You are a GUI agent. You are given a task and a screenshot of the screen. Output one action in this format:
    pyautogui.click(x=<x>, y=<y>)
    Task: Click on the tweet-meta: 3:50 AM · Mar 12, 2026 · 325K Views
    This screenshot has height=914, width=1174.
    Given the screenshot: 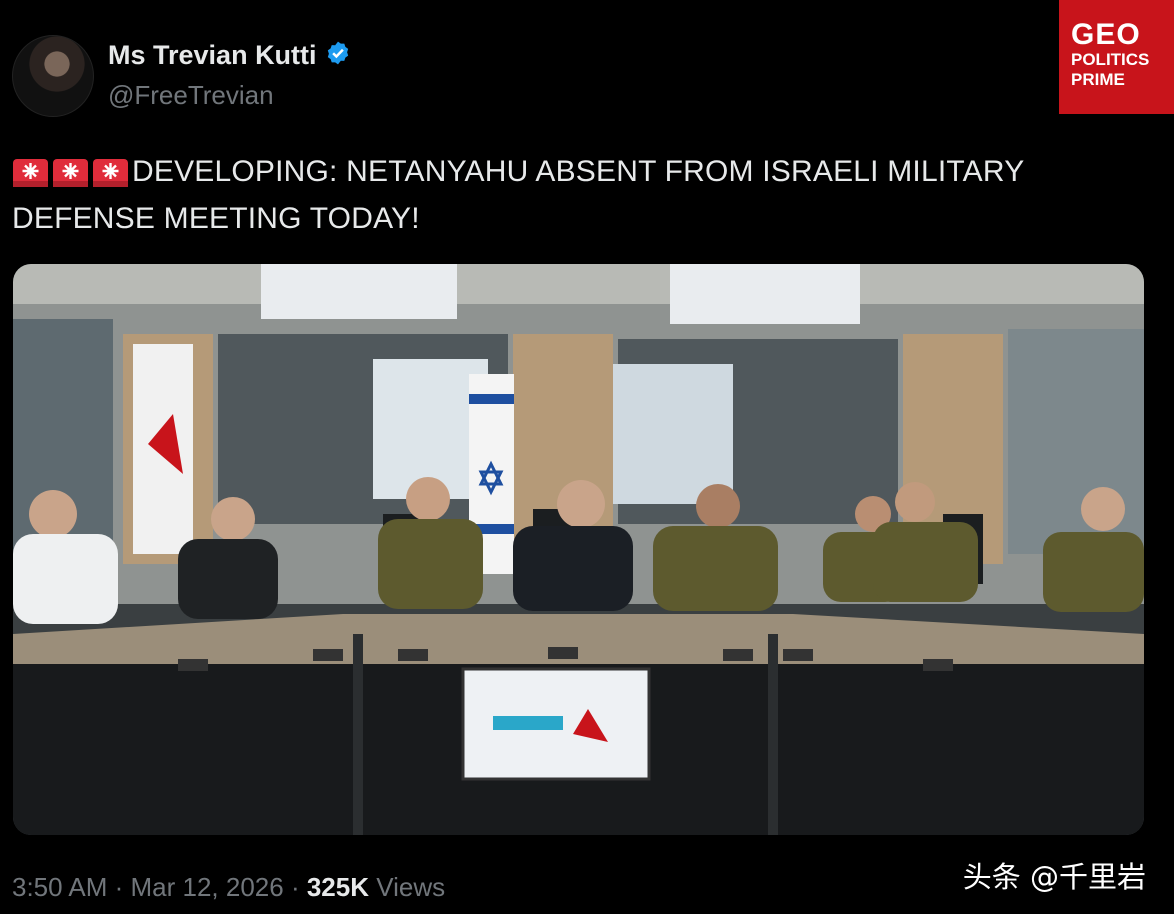 What is the action you would take?
    pyautogui.click(x=228, y=887)
    